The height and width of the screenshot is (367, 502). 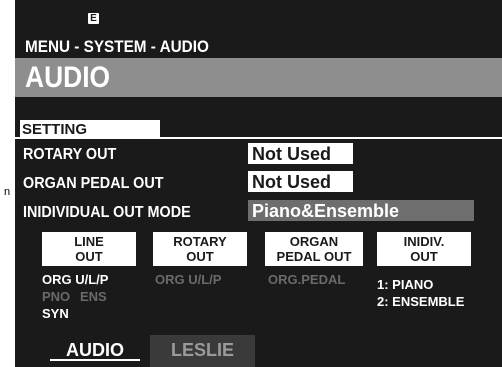 I want to click on organ-pedal-out-pedal: ORG.PEDAL, so click(x=307, y=279).